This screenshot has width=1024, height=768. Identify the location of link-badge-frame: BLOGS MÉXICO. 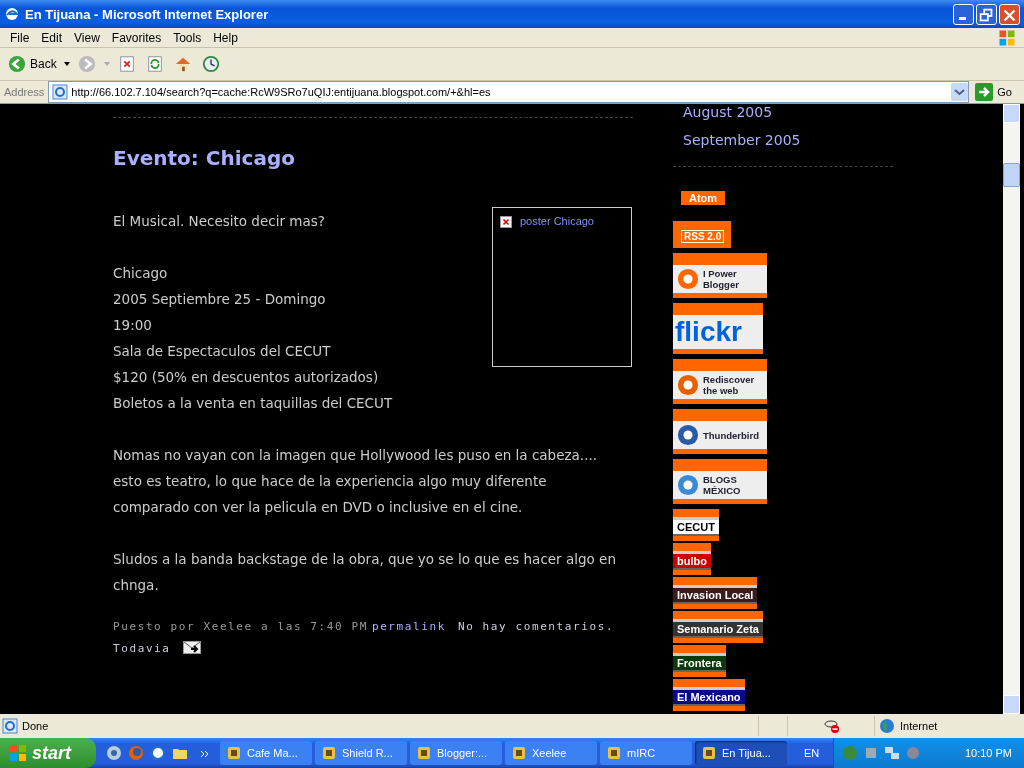
(720, 482).